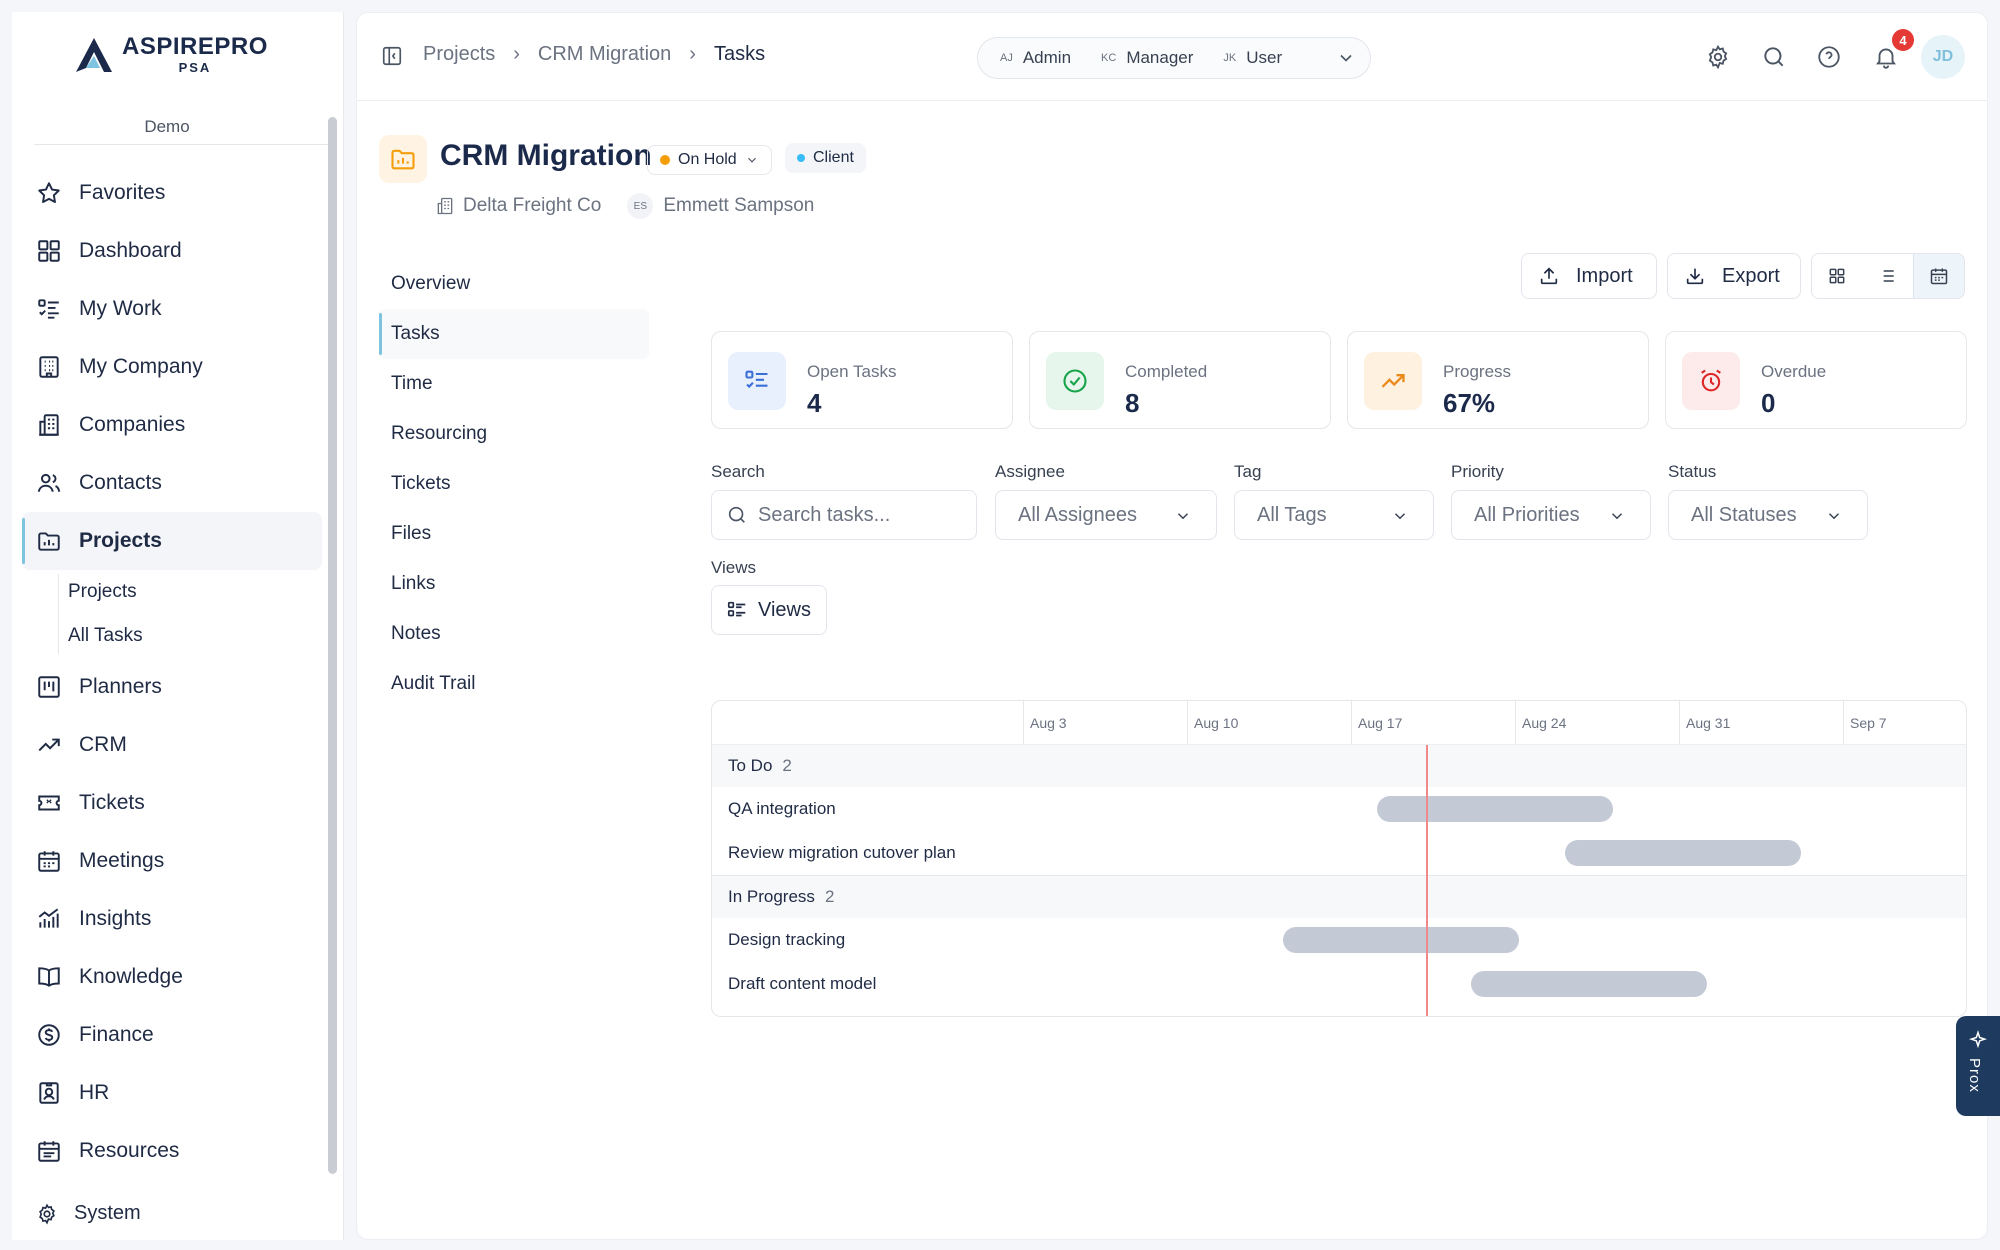 The image size is (2000, 1250). I want to click on sidebar-item-projects: Projects, so click(172, 541).